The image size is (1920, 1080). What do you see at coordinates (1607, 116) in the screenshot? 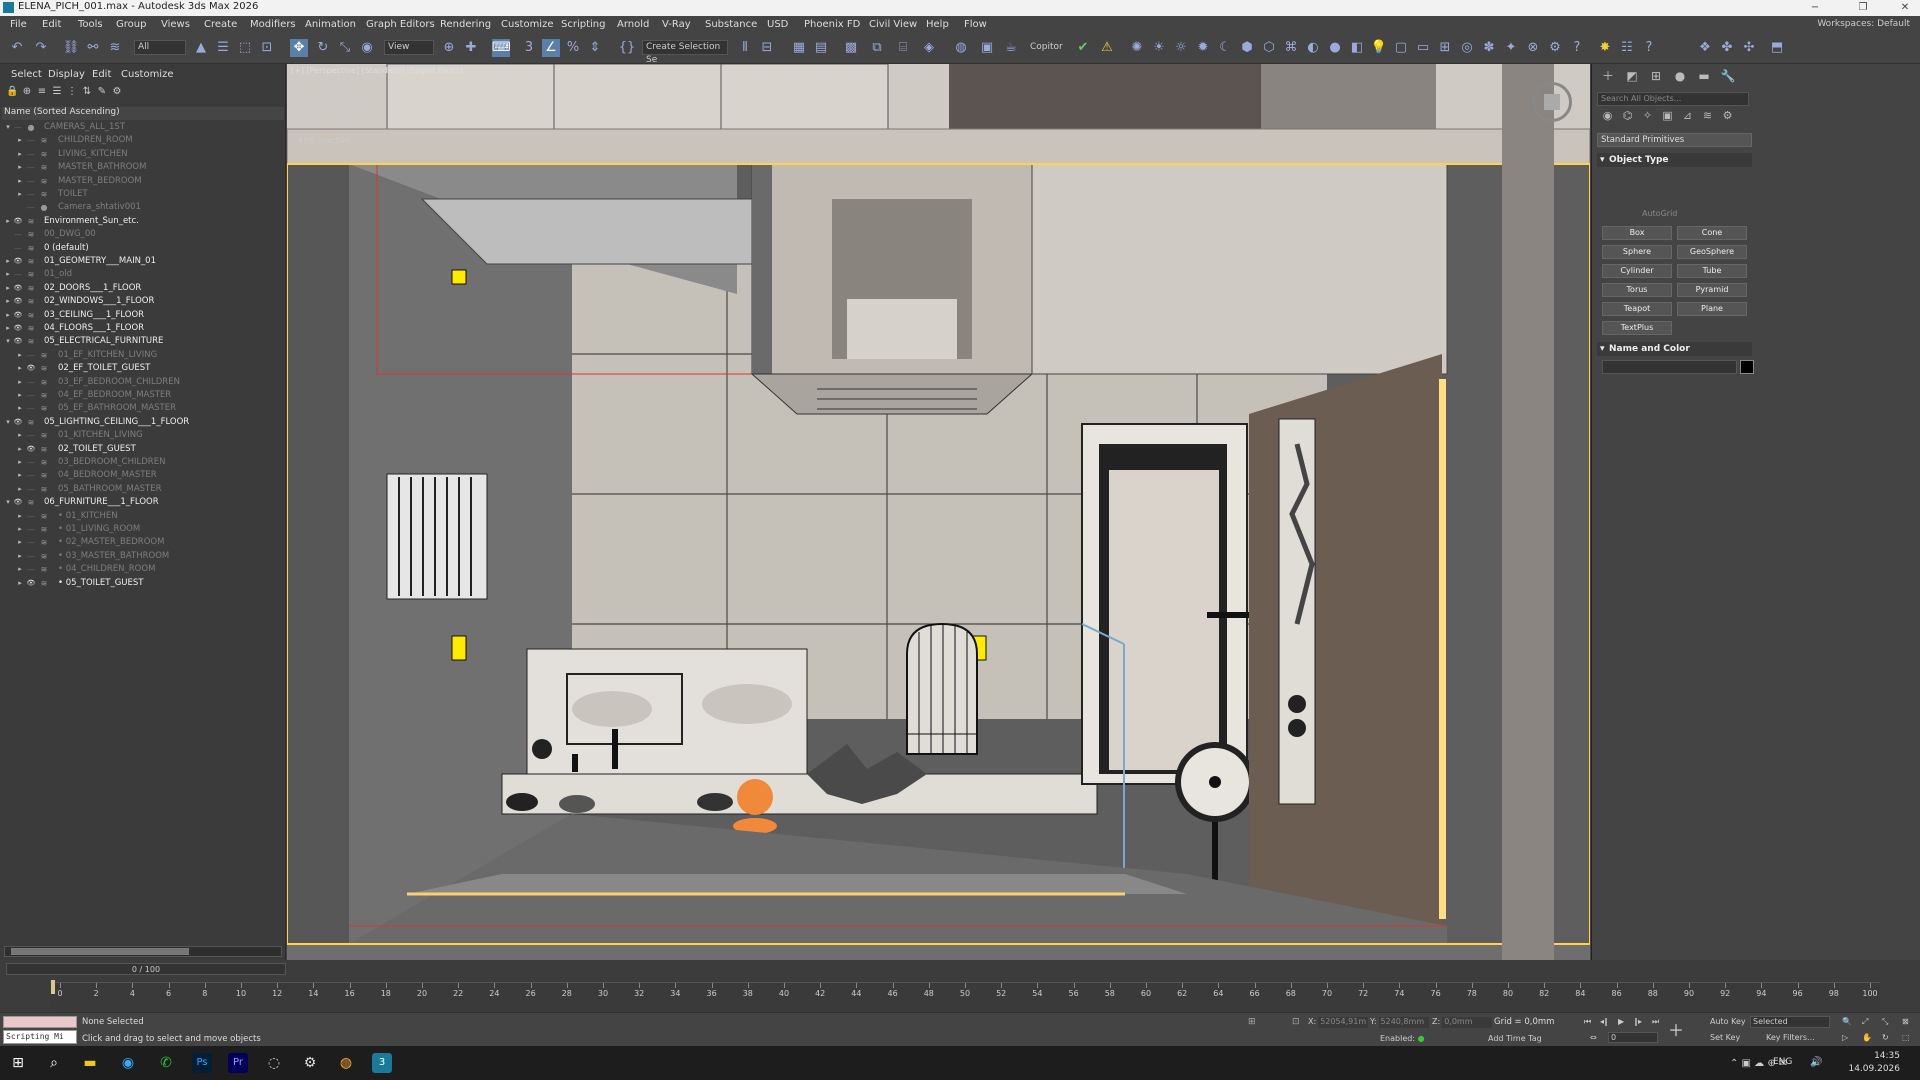
I see `geometry-icon: ◉` at bounding box center [1607, 116].